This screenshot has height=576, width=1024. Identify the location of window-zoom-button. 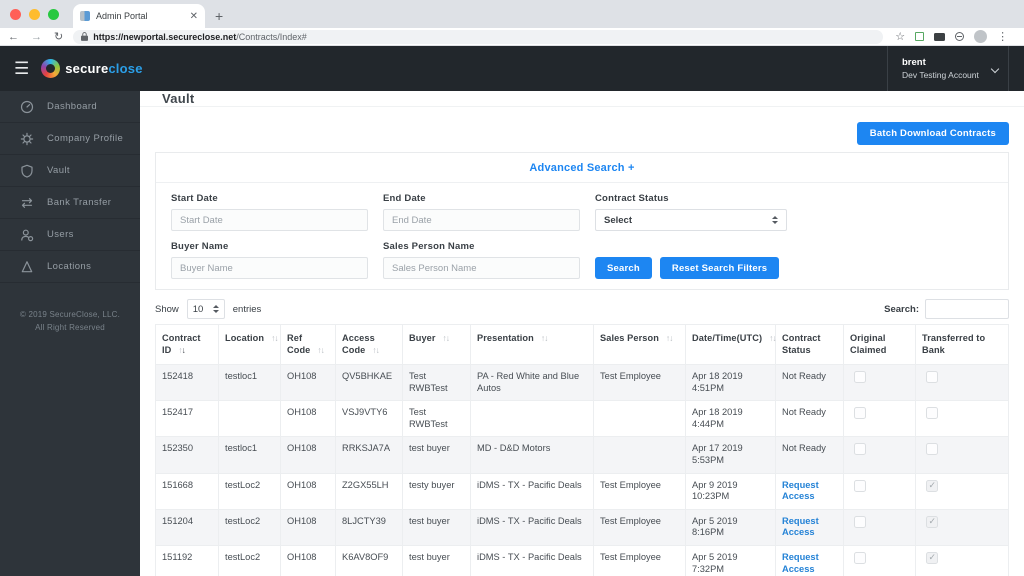
(53, 14).